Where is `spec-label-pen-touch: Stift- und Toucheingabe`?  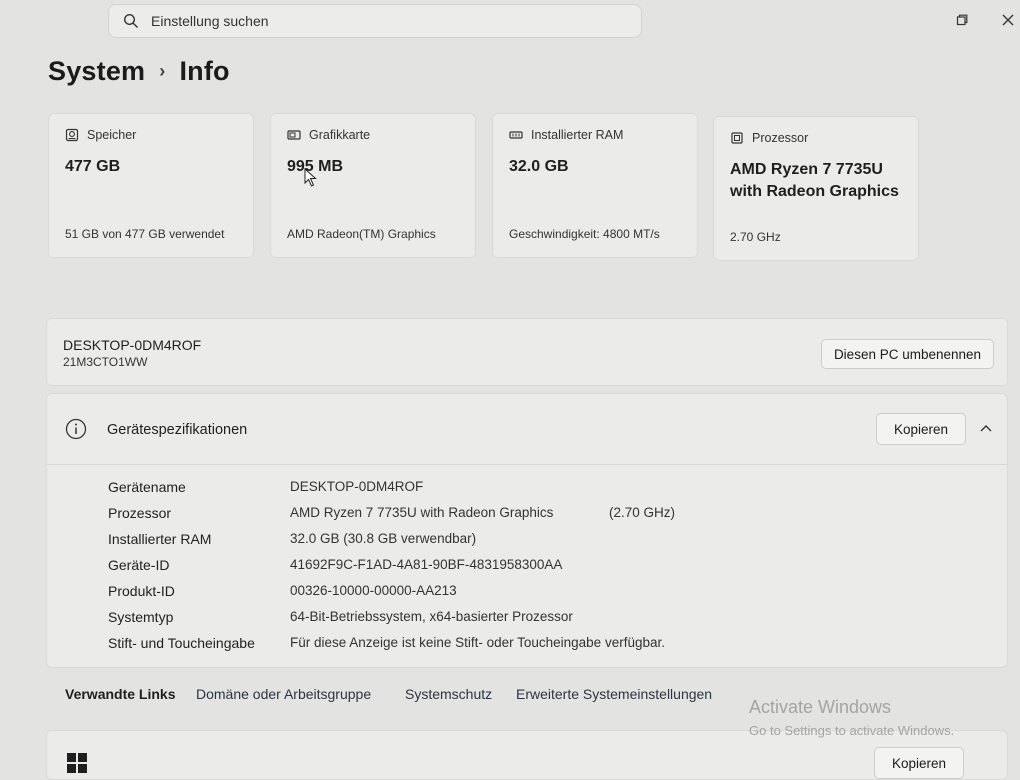
spec-label-pen-touch: Stift- und Toucheingabe is located at coordinates (181, 643).